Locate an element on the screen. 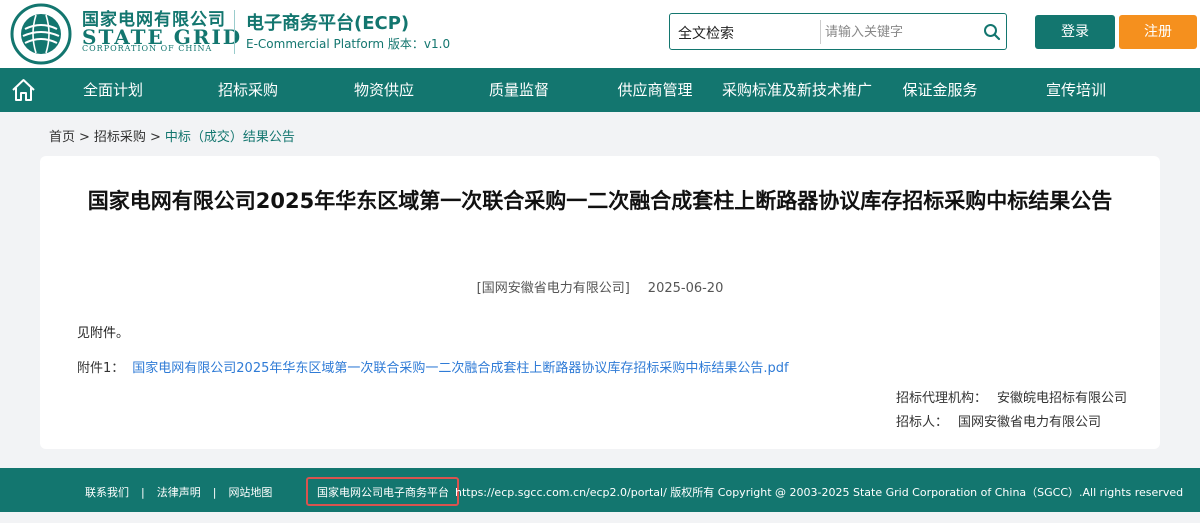  footer-links: 联系我们 | 法律声明 | 网站地图 is located at coordinates (178, 492).